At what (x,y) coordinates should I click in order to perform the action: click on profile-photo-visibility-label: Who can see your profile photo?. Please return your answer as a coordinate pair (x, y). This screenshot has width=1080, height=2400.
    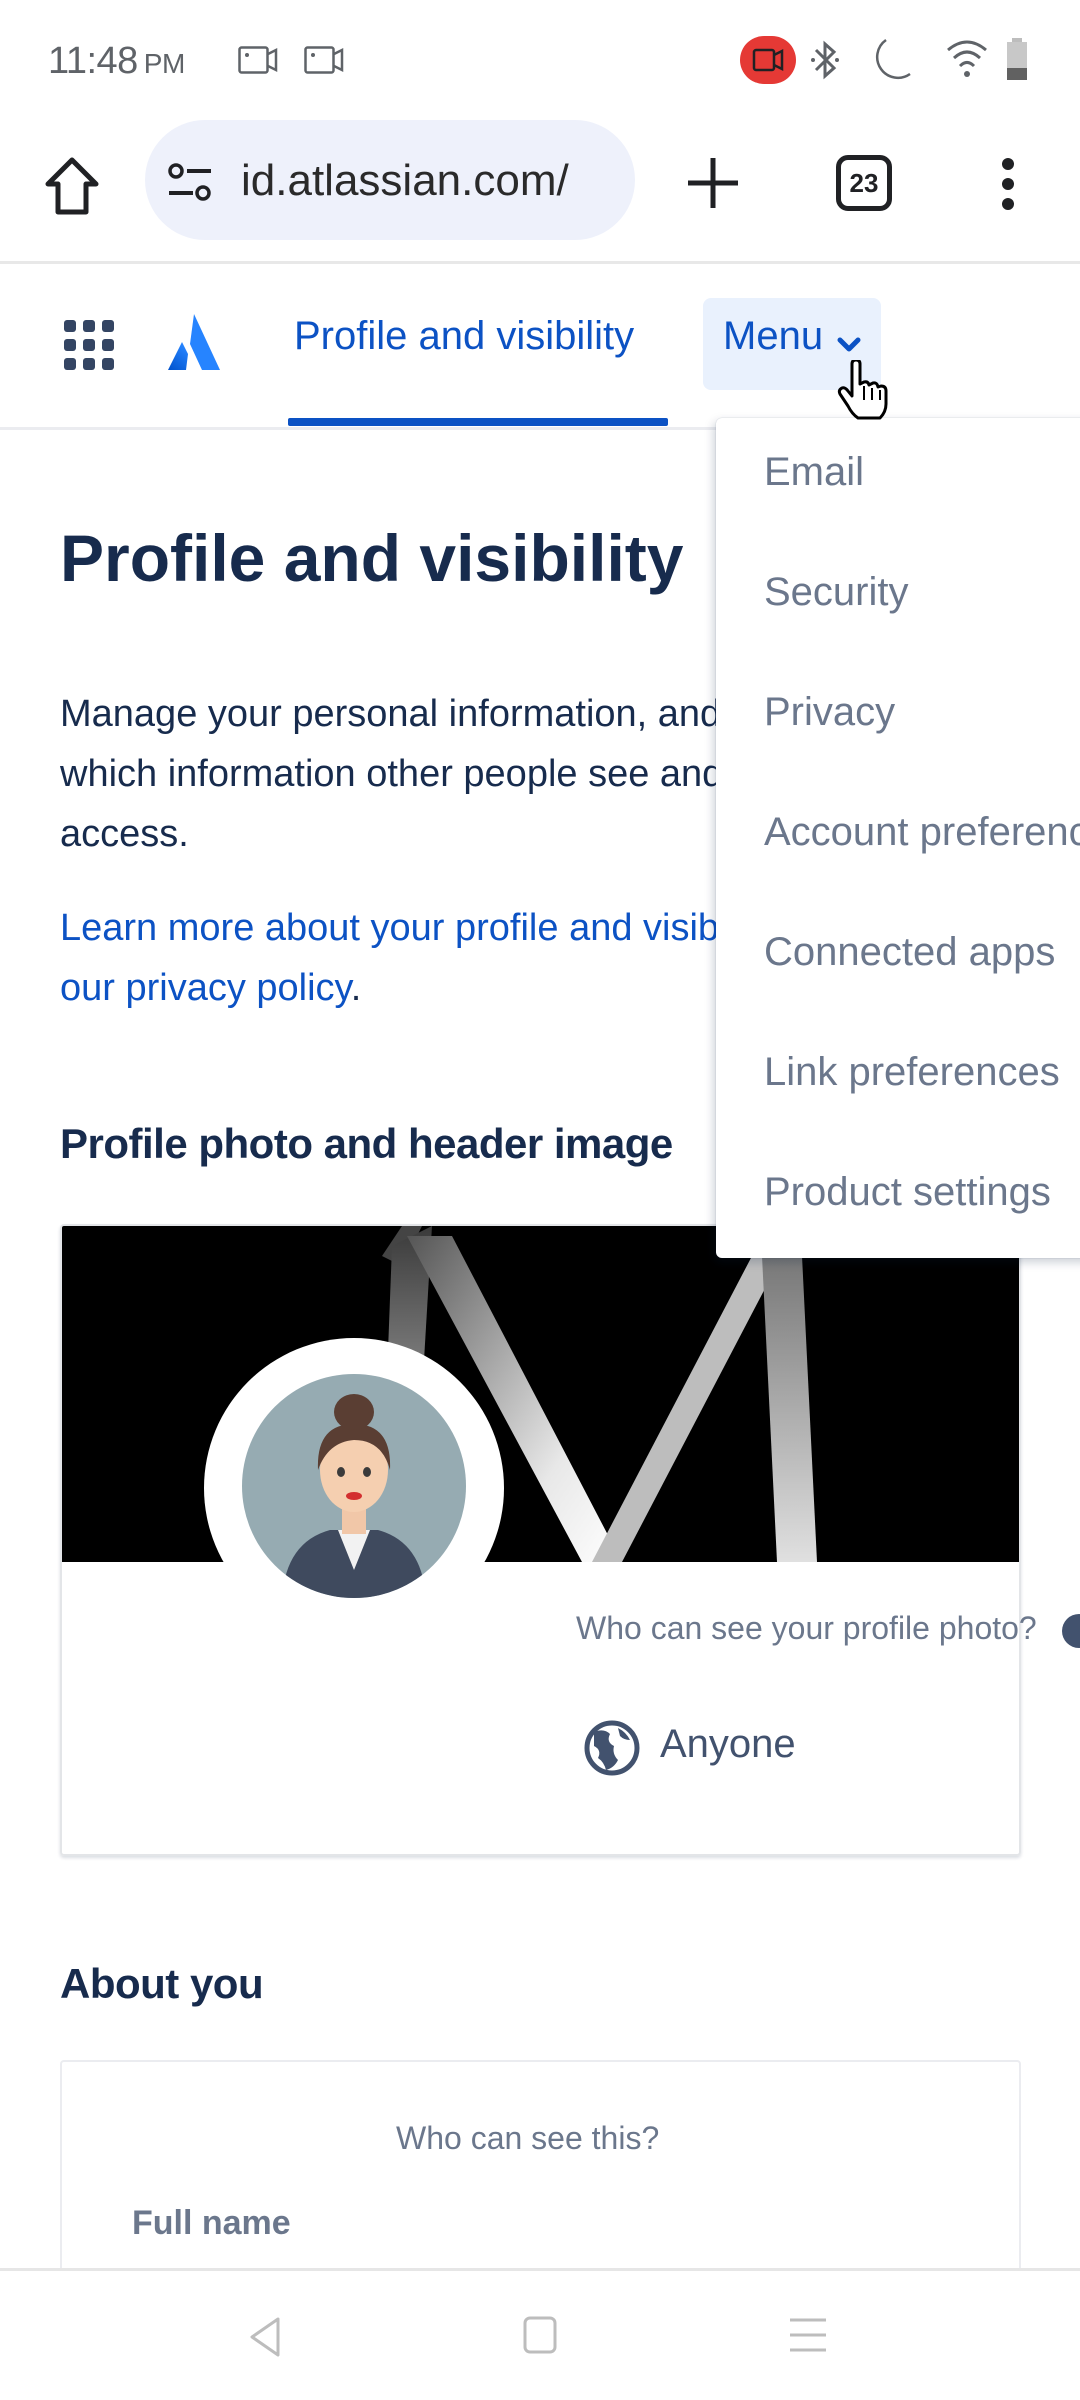
    Looking at the image, I should click on (806, 1628).